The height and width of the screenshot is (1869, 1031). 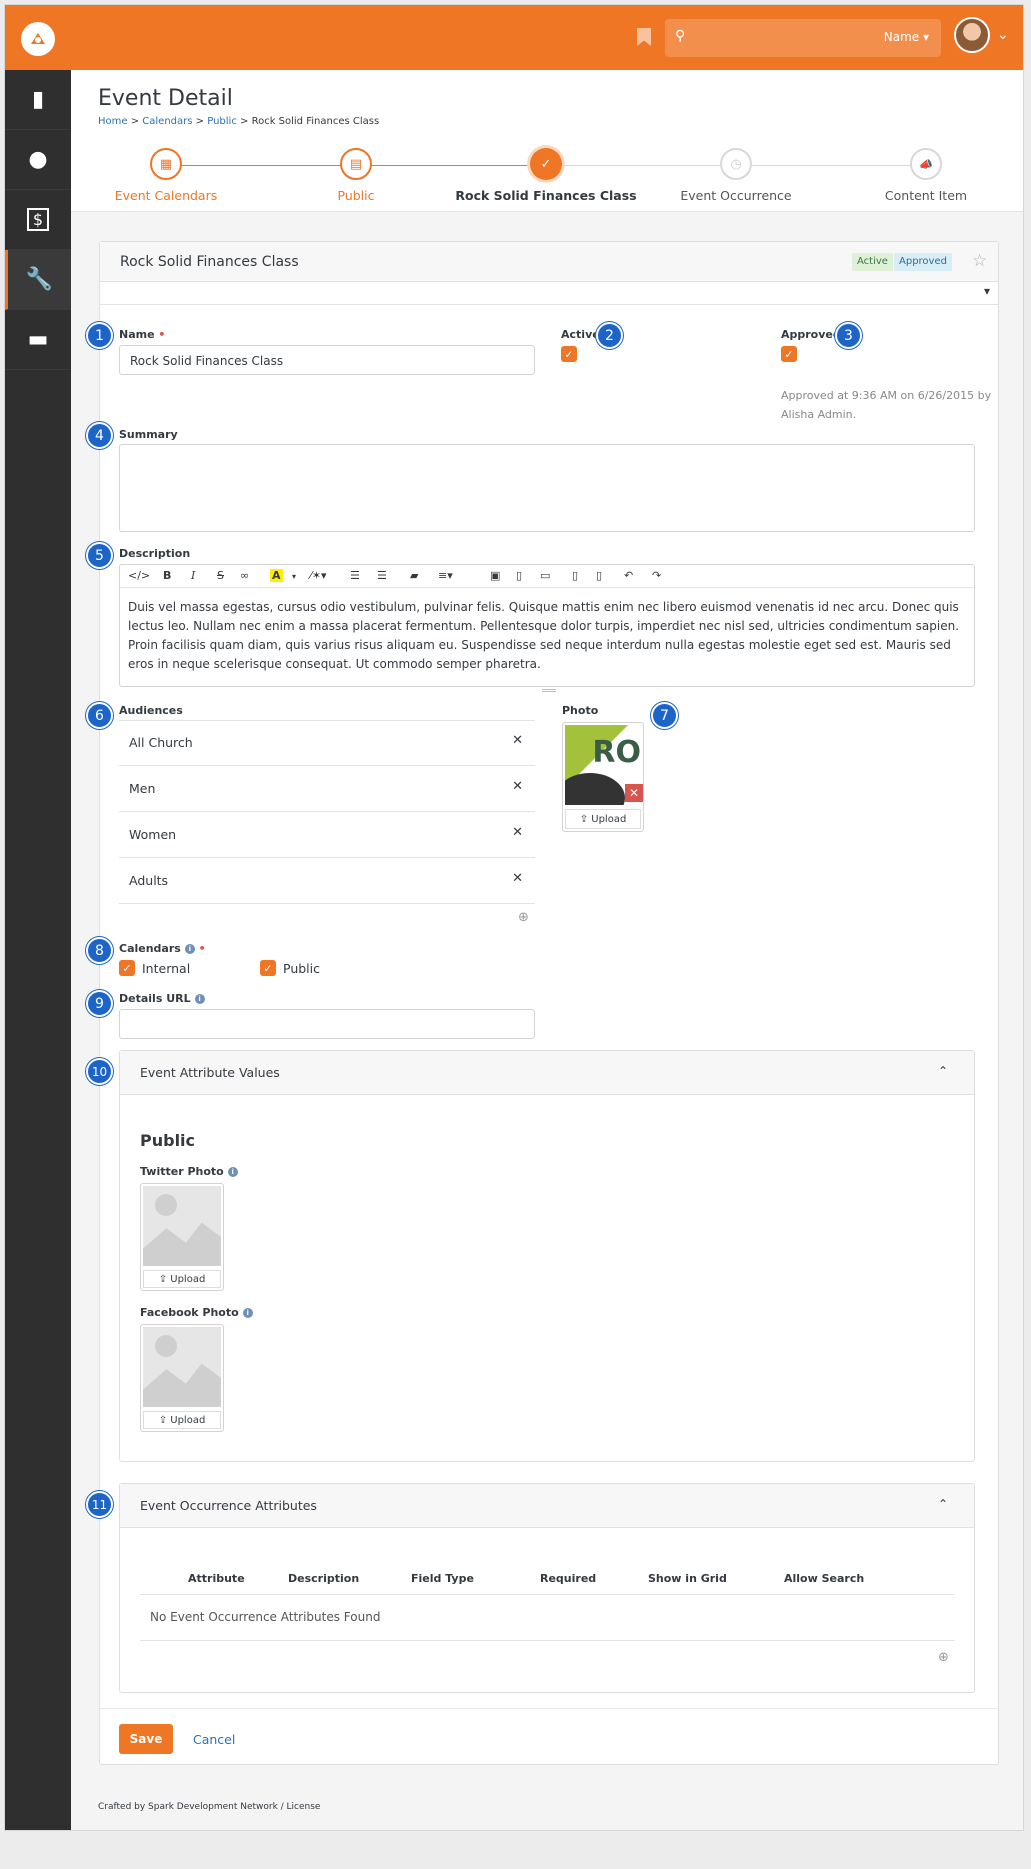 I want to click on bookmark-icon, so click(x=644, y=37).